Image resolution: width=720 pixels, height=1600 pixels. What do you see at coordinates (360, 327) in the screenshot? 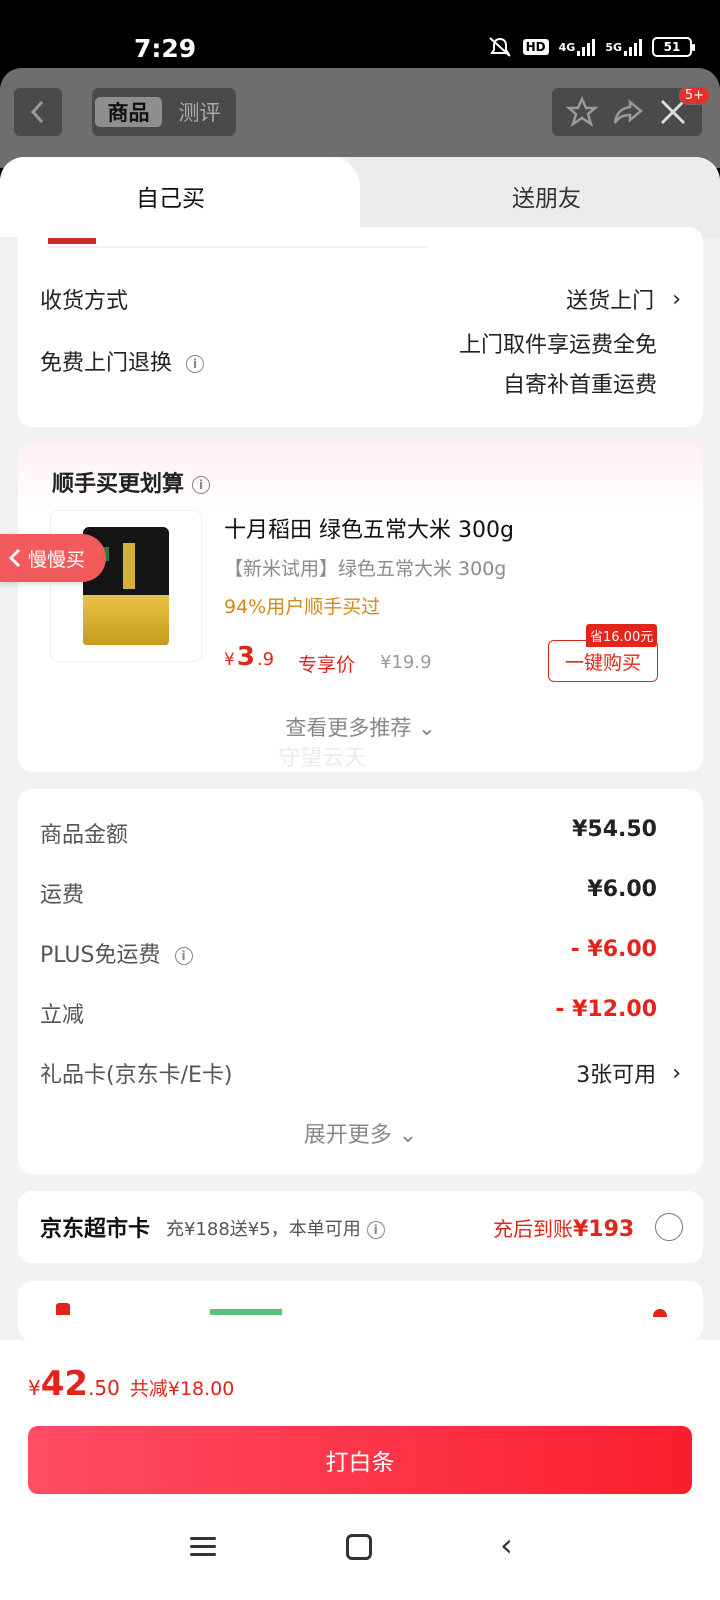
I see `delivery-card: 收货方式 送货上门 › 免费上门退换 i 上门取件享运费全免 自寄补首重运费` at bounding box center [360, 327].